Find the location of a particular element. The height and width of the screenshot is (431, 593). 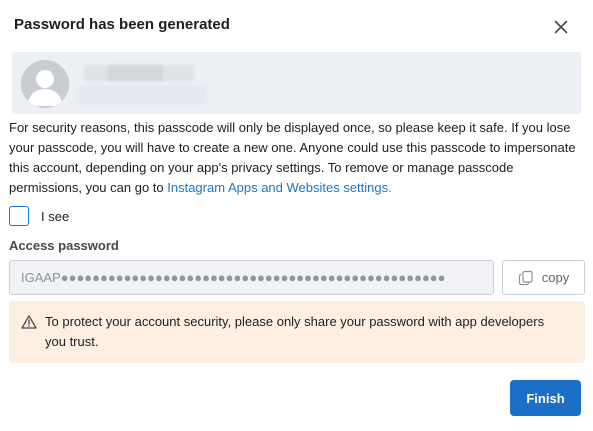

copy-icon is located at coordinates (525, 277).